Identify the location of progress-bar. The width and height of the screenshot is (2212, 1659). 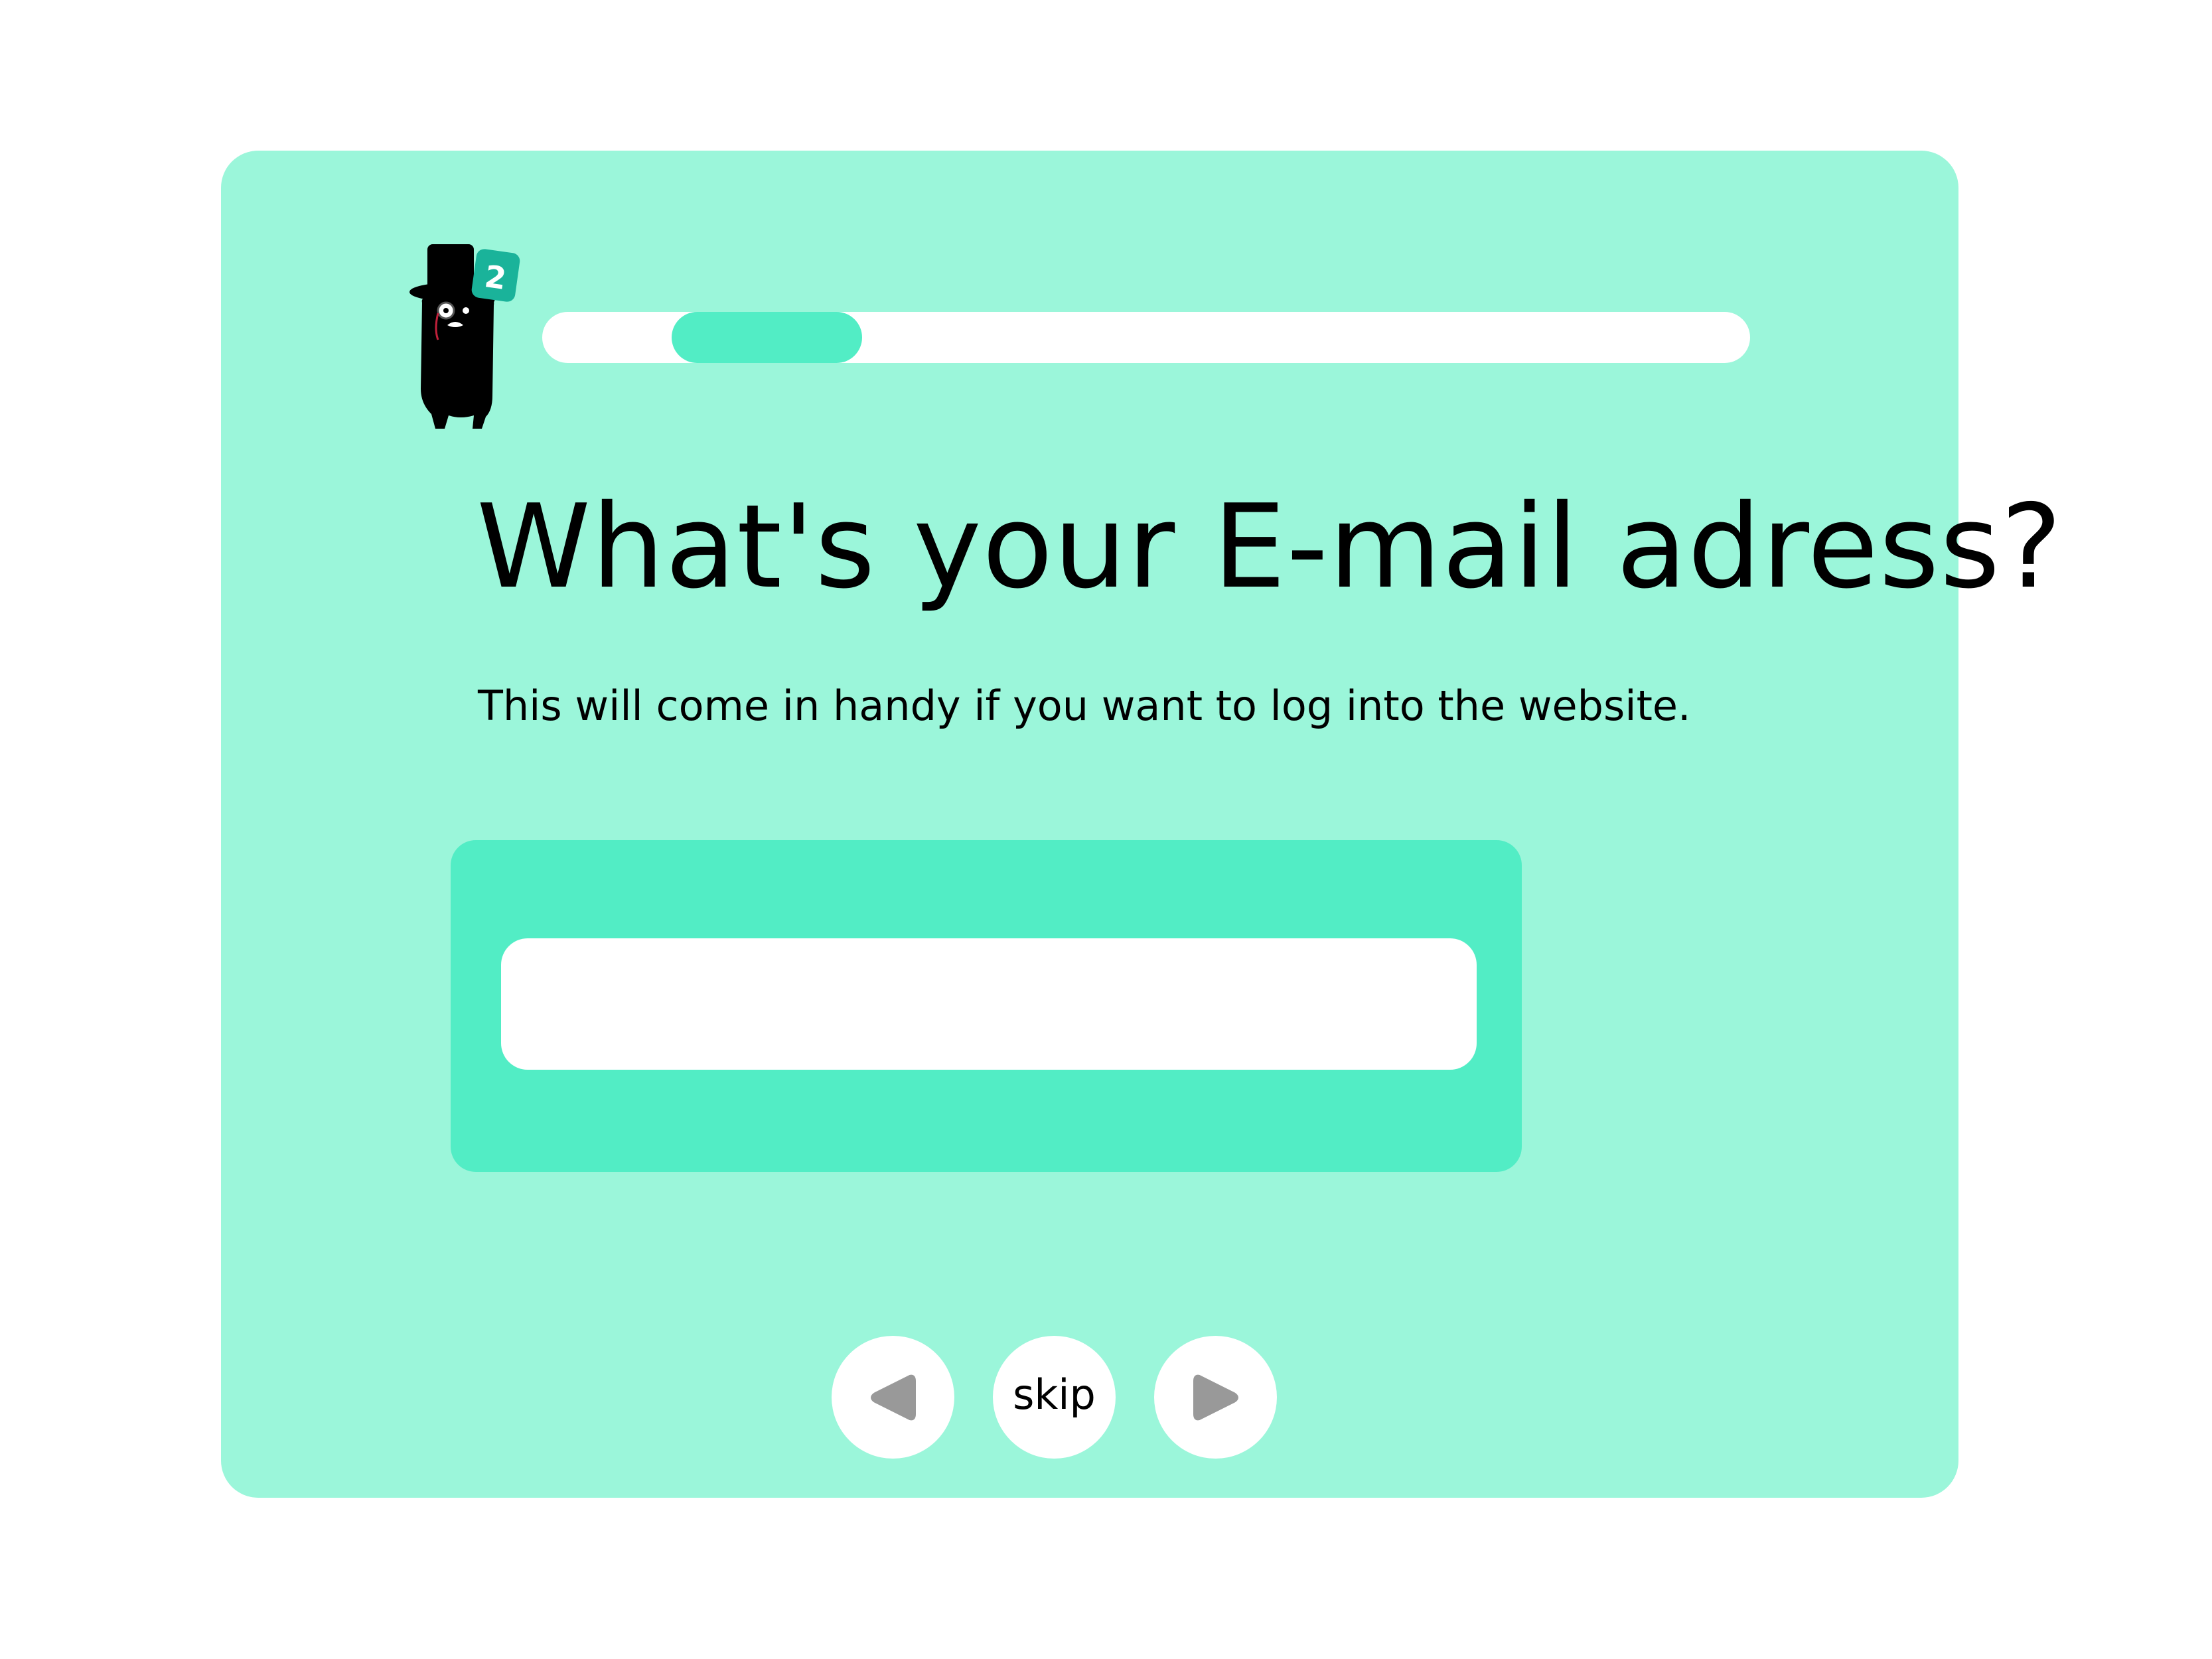
(1146, 337).